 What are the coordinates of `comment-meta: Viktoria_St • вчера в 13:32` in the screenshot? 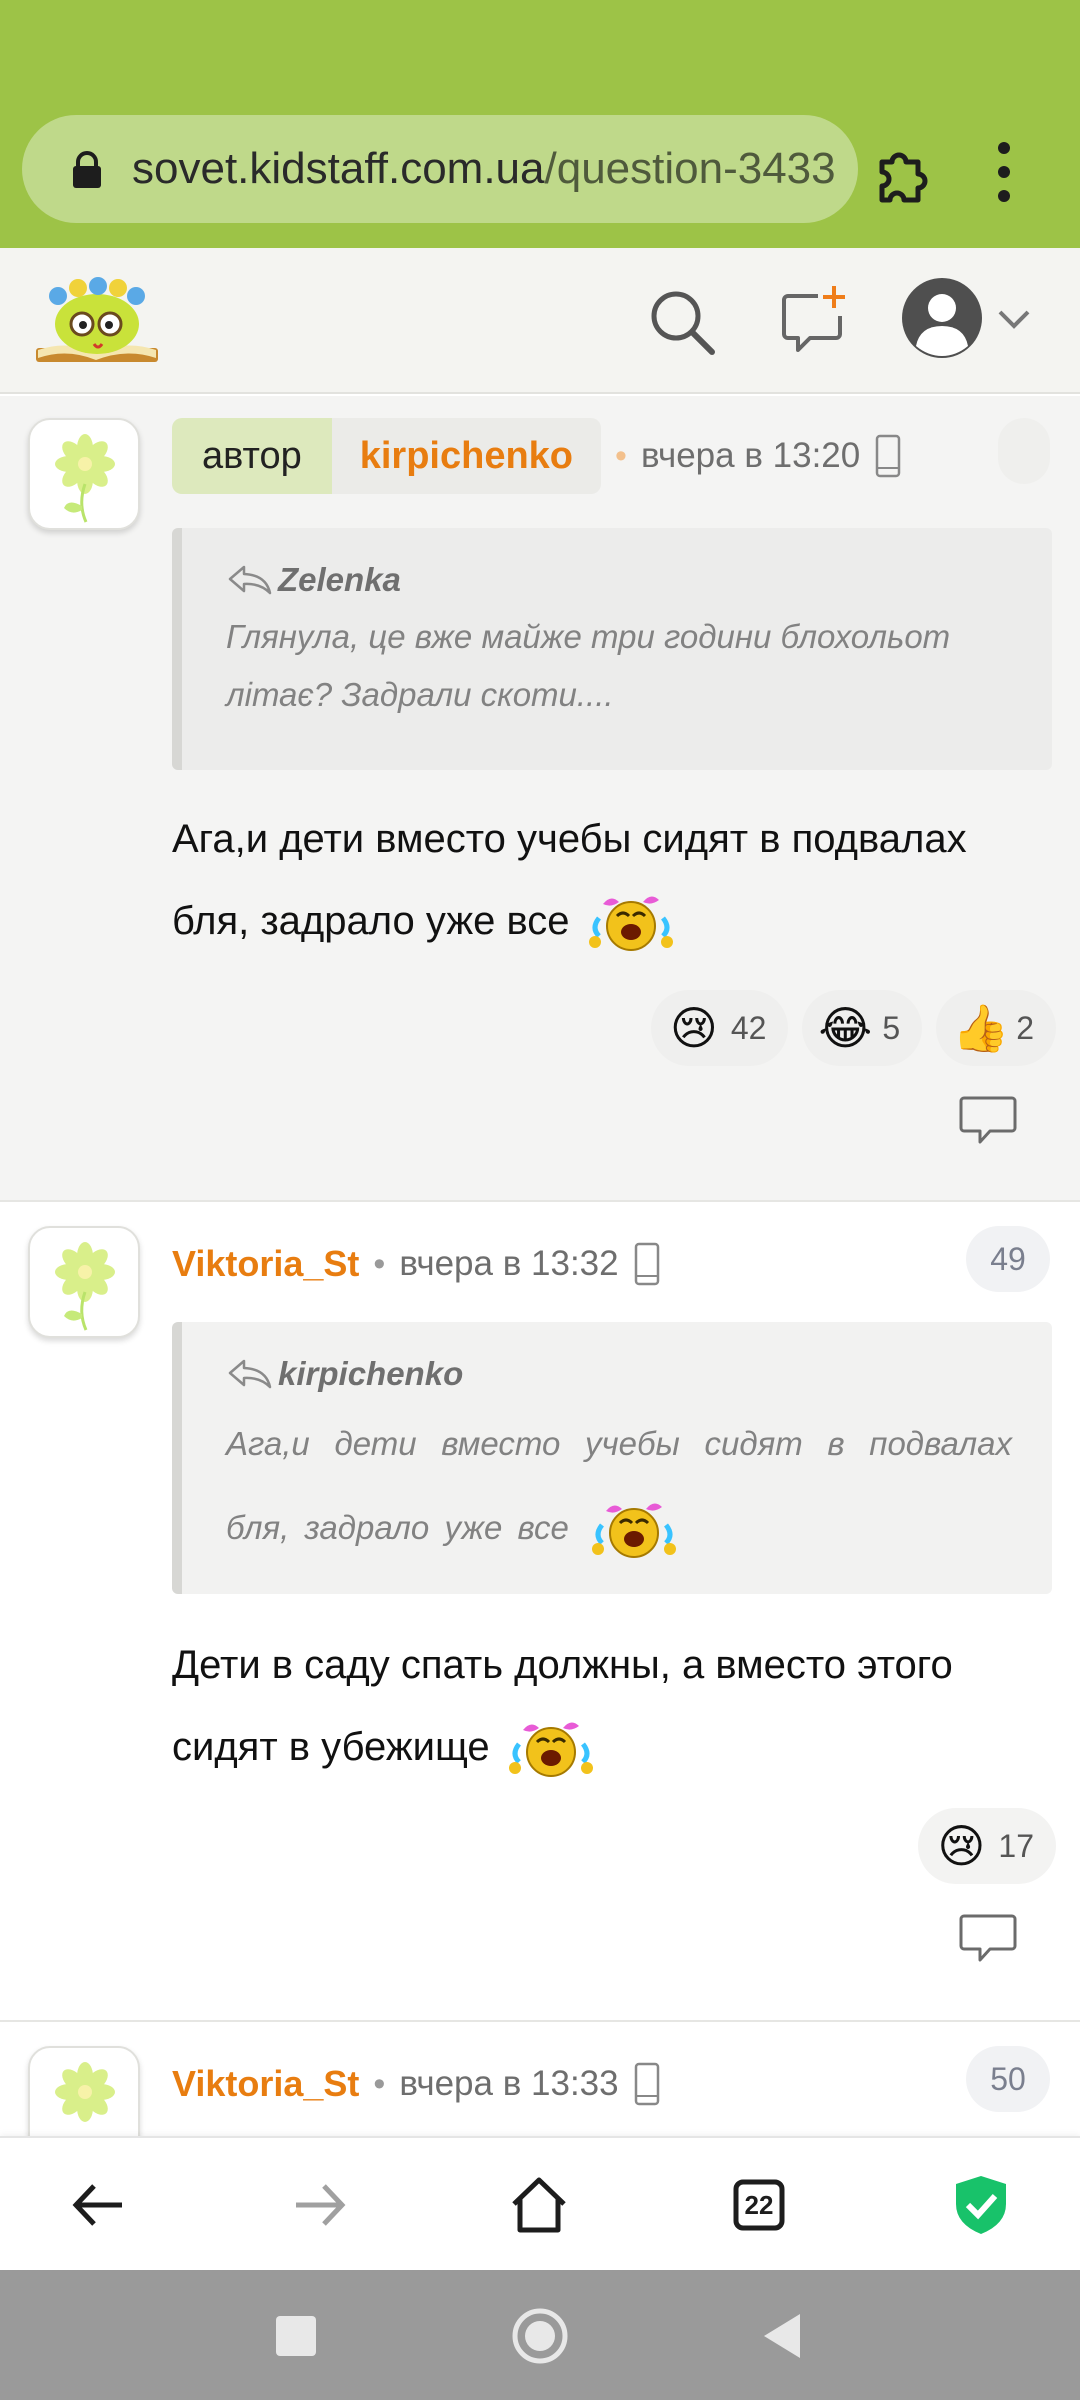 It's located at (416, 1264).